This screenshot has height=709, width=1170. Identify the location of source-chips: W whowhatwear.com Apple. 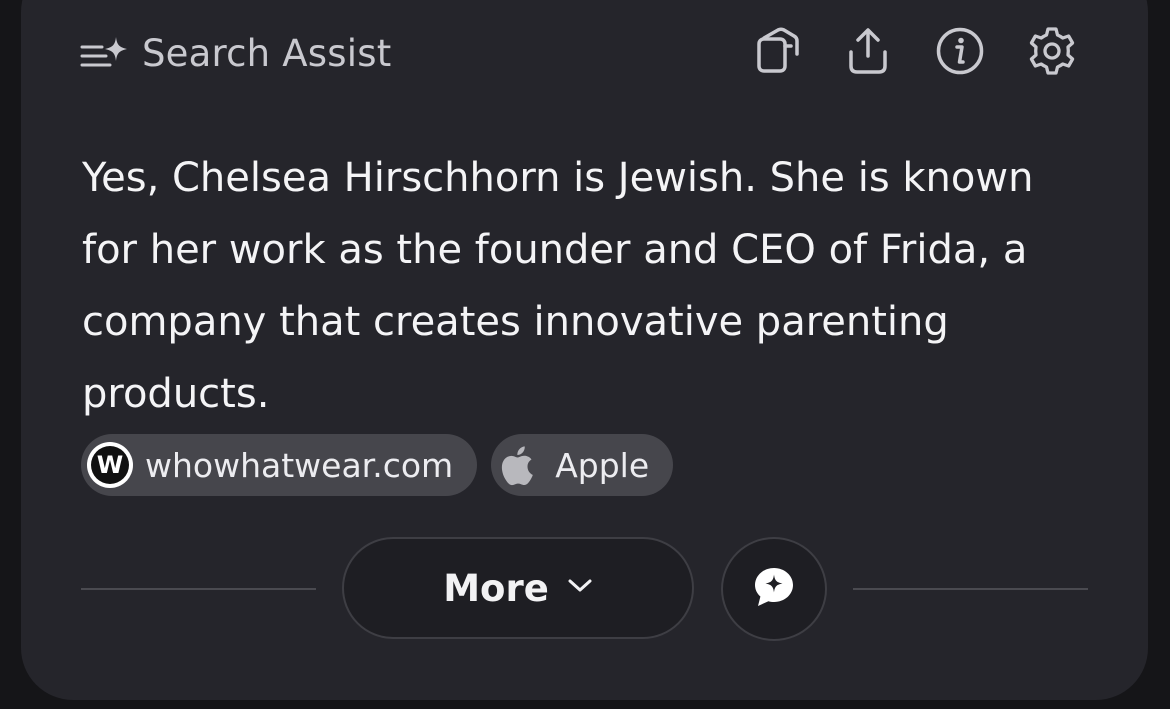
(384, 465).